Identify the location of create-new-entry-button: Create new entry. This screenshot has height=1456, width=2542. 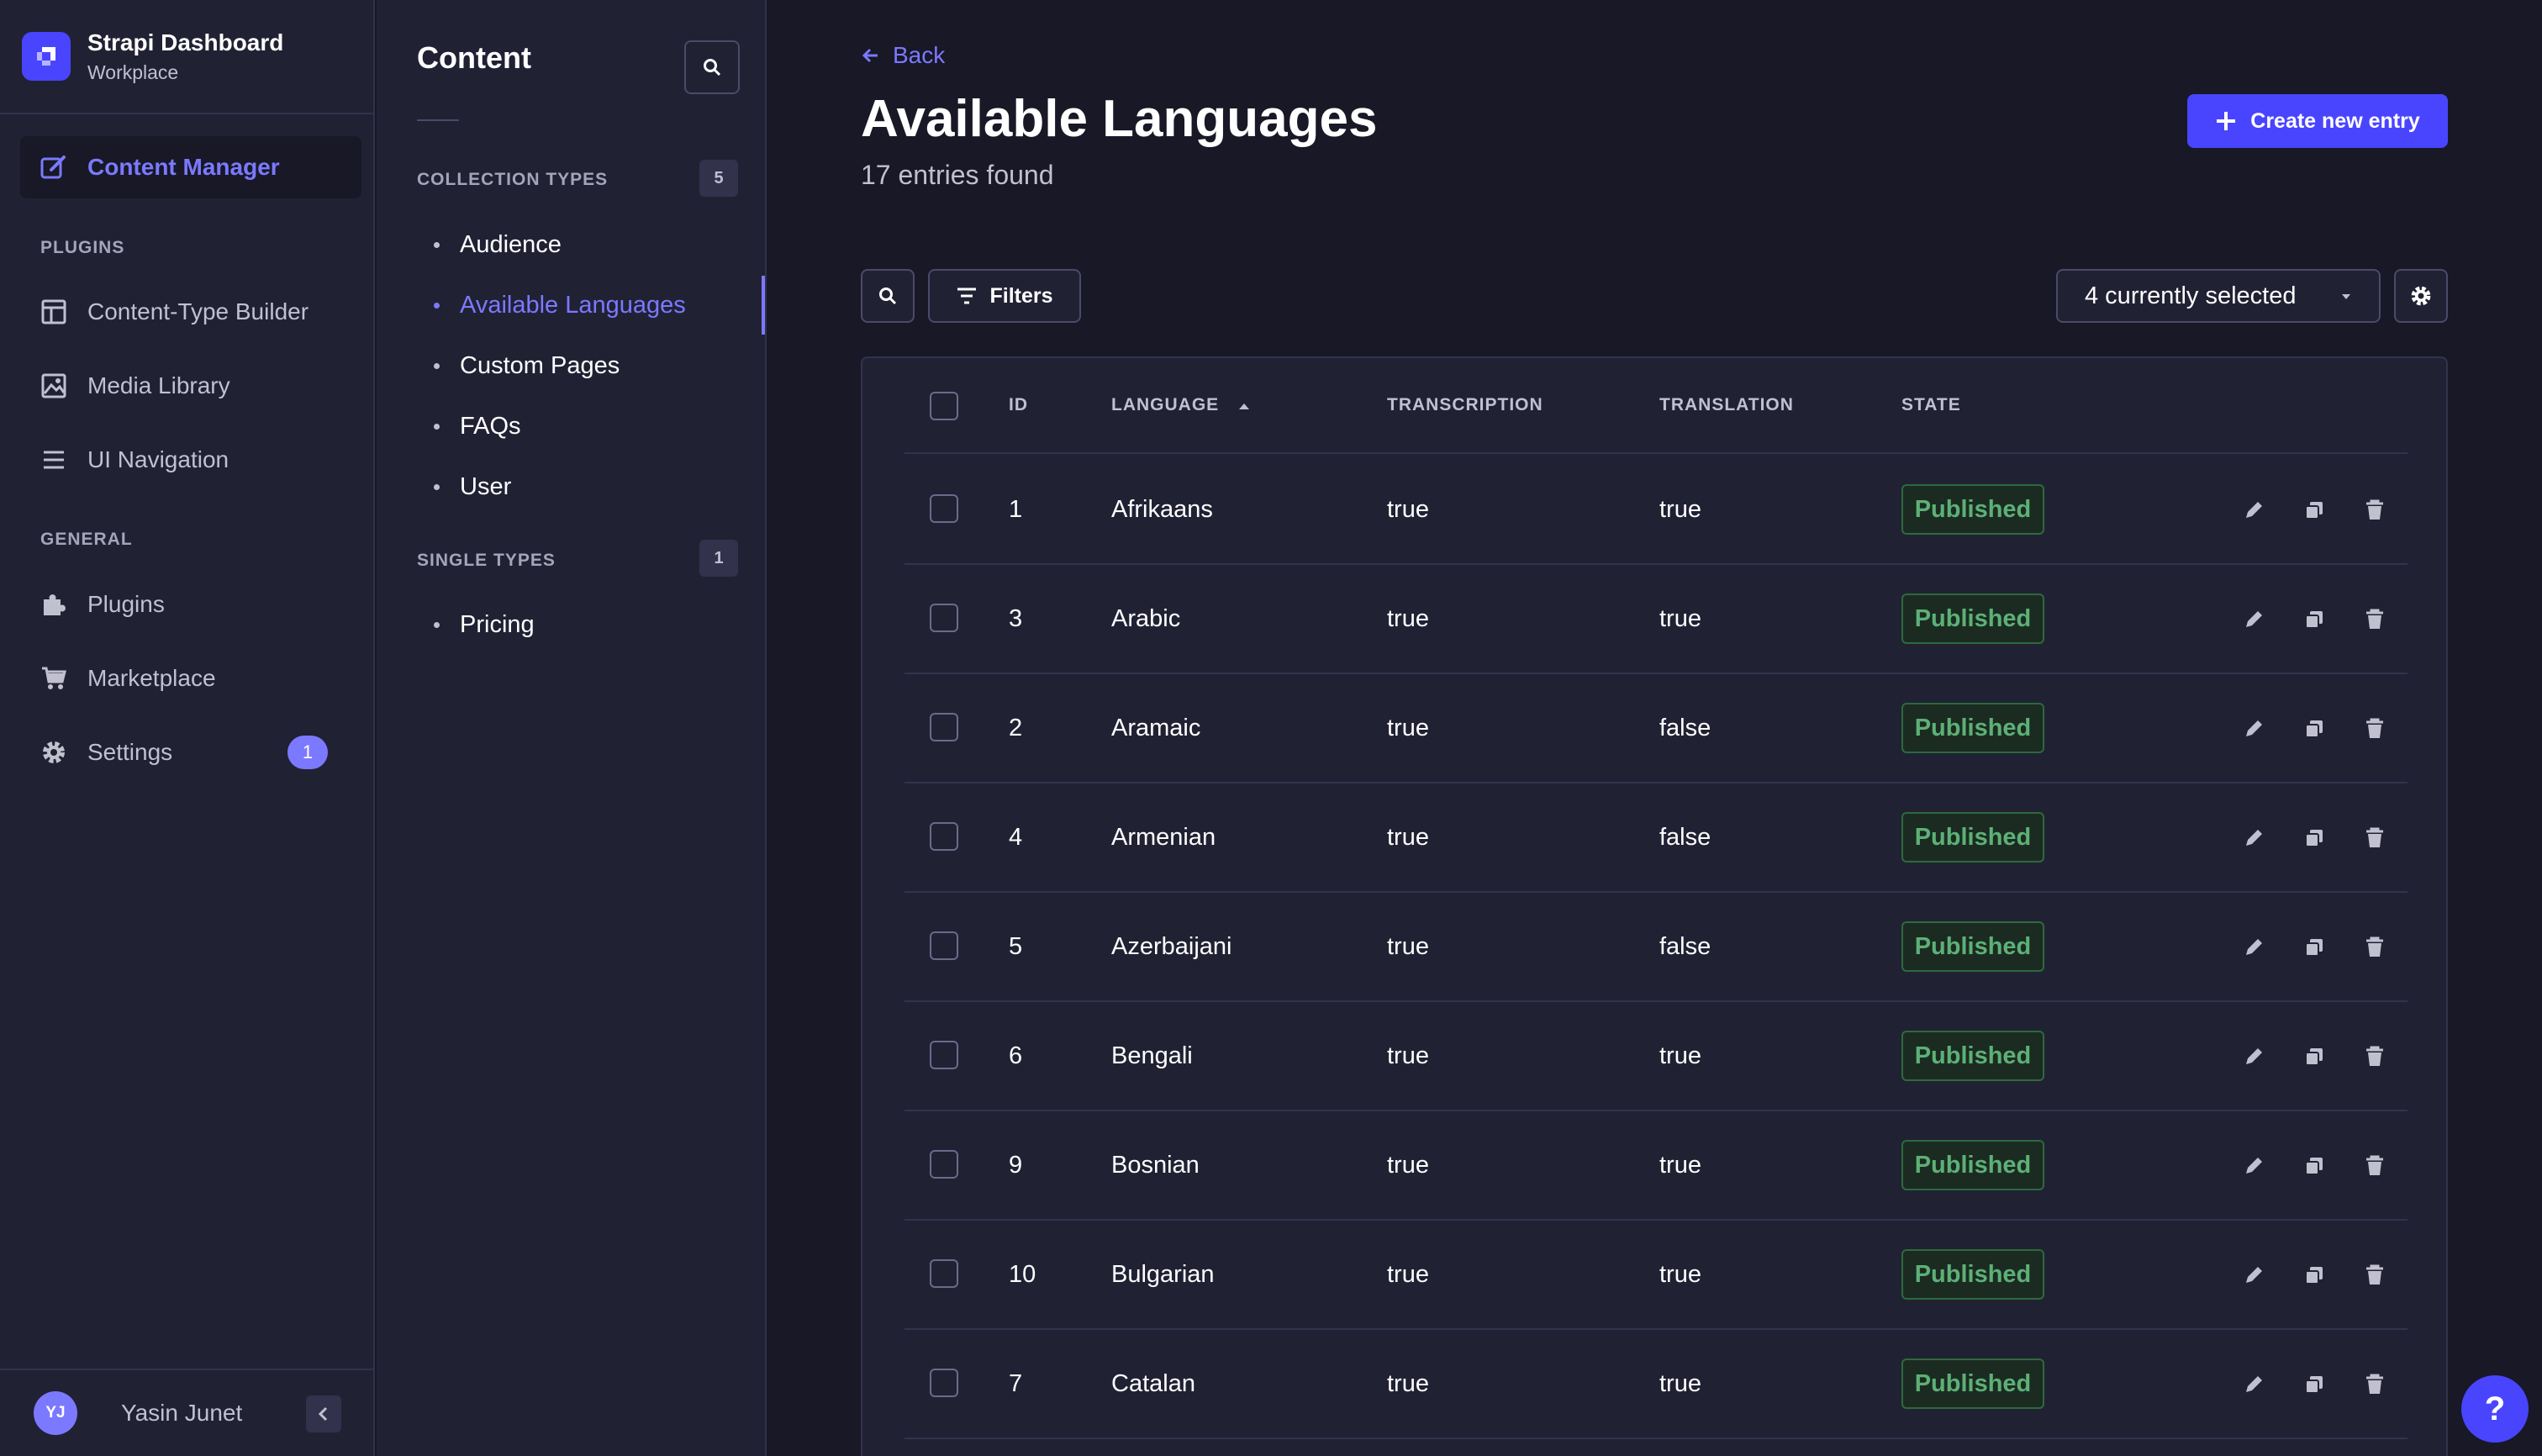
(2317, 121).